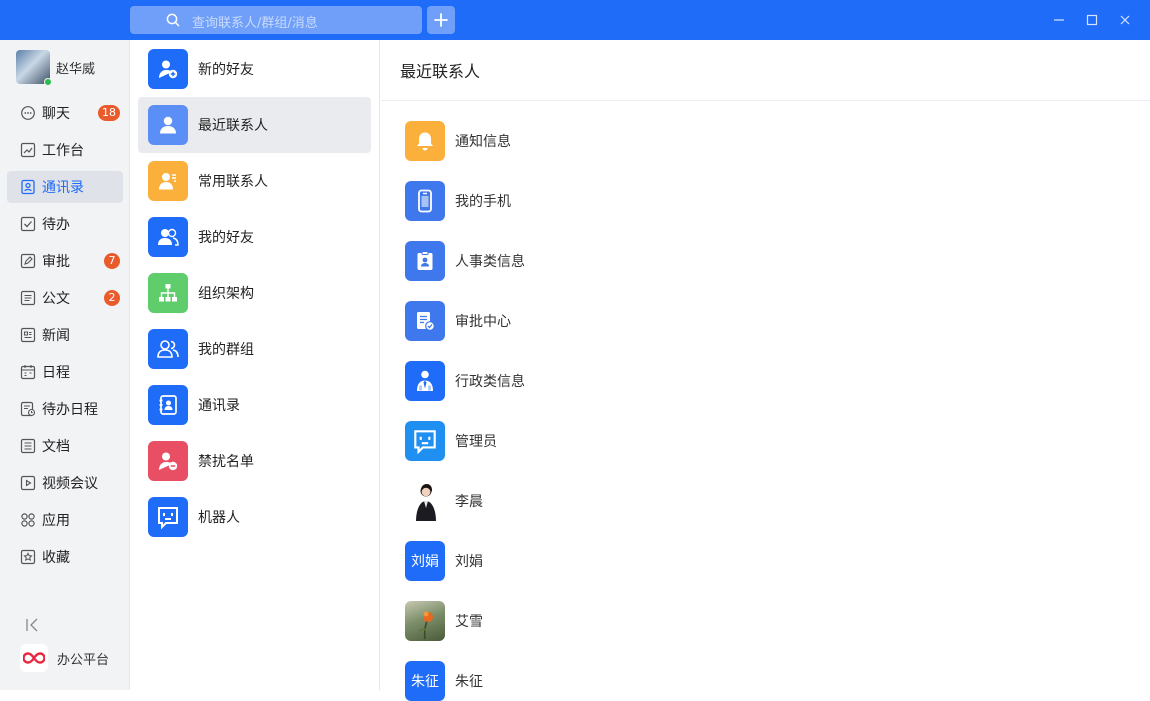  What do you see at coordinates (56, 225) in the screenshot?
I see `sidebar-item-label: 待办` at bounding box center [56, 225].